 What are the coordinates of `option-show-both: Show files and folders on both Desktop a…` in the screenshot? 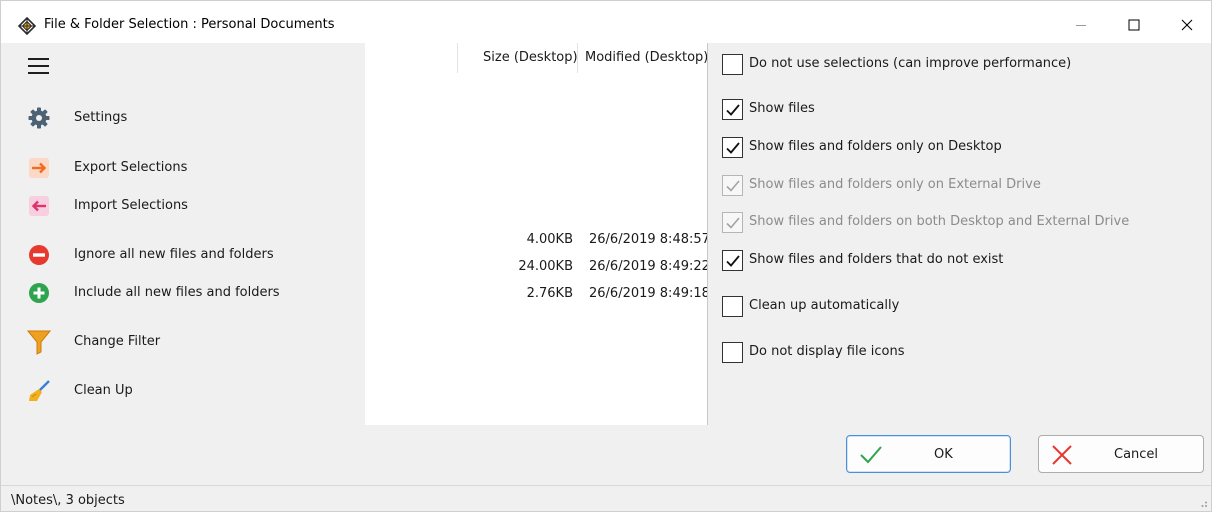 It's located at (962, 223).